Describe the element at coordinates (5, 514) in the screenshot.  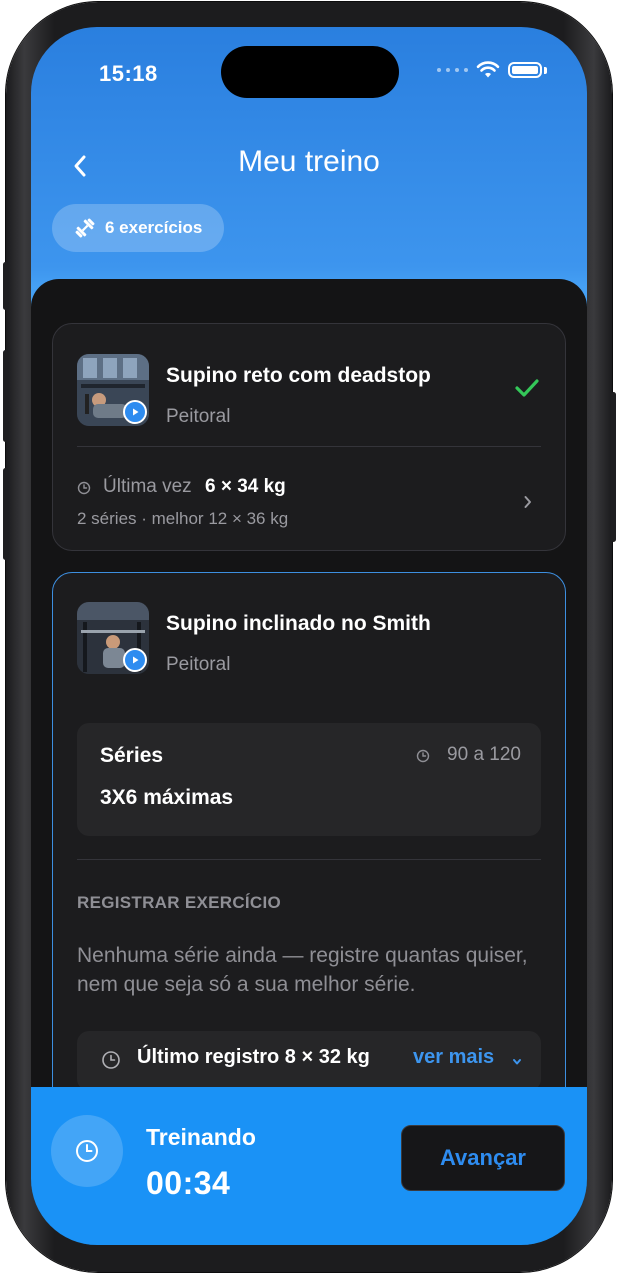
I see `side-button-volume-down` at that location.